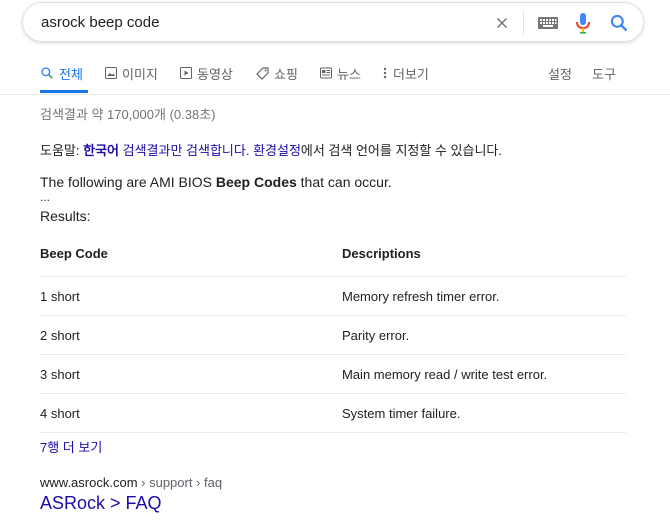 The width and height of the screenshot is (670, 528). I want to click on snippet-after: that can occur., so click(344, 182).